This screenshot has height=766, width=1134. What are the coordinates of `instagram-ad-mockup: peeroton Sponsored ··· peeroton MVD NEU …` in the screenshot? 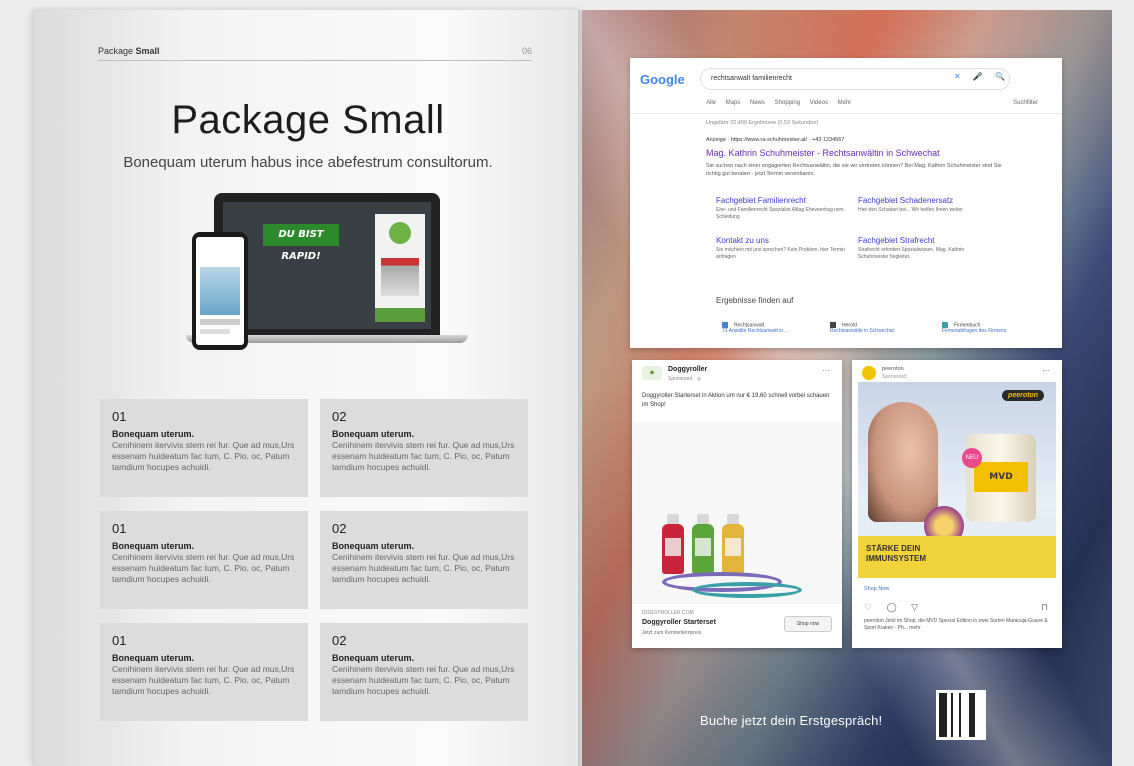 It's located at (957, 504).